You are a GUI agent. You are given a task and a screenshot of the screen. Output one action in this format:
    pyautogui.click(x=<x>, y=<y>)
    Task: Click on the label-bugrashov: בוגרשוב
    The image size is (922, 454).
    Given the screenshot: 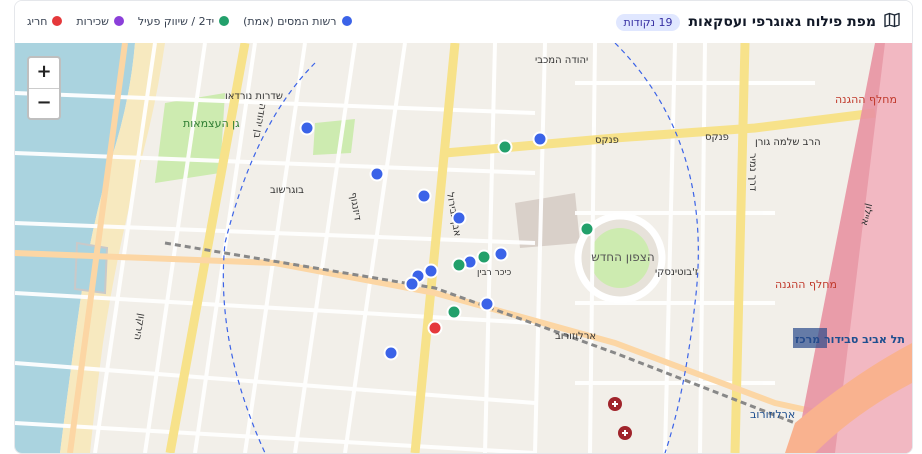 What is the action you would take?
    pyautogui.click(x=287, y=190)
    